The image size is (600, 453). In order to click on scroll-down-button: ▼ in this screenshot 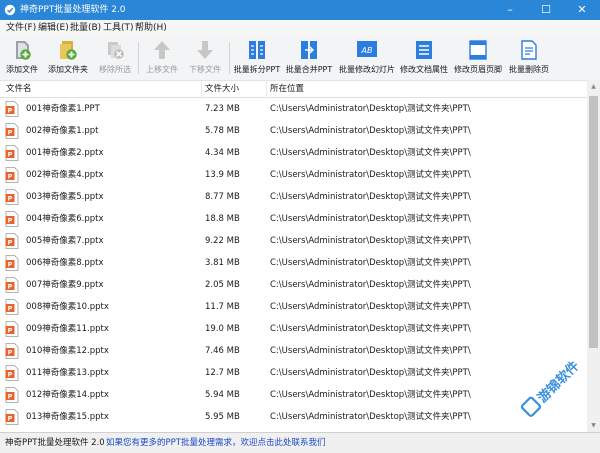, I will do `click(593, 425)`.